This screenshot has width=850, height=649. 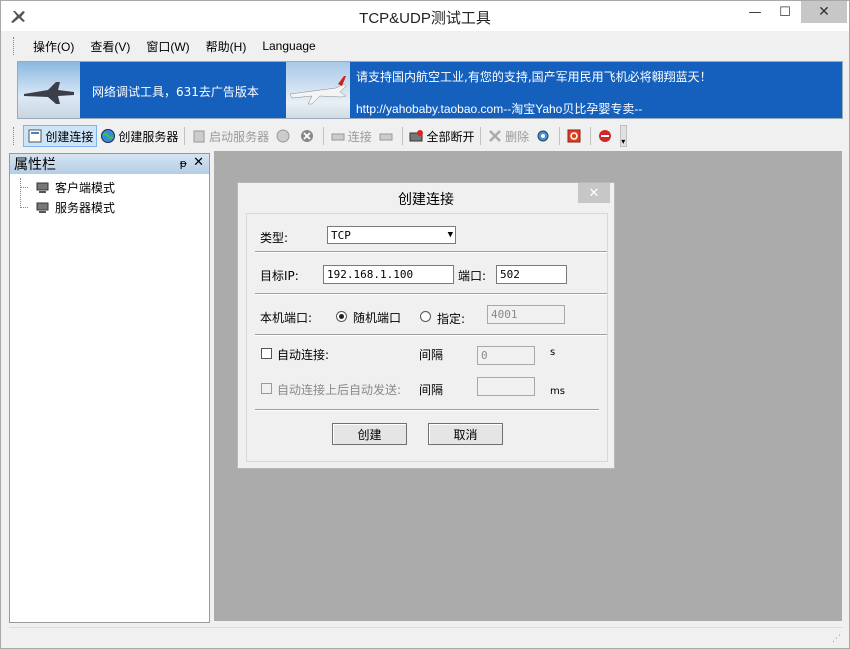 What do you see at coordinates (239, 136) in the screenshot?
I see `start-server-label: 启动服务器` at bounding box center [239, 136].